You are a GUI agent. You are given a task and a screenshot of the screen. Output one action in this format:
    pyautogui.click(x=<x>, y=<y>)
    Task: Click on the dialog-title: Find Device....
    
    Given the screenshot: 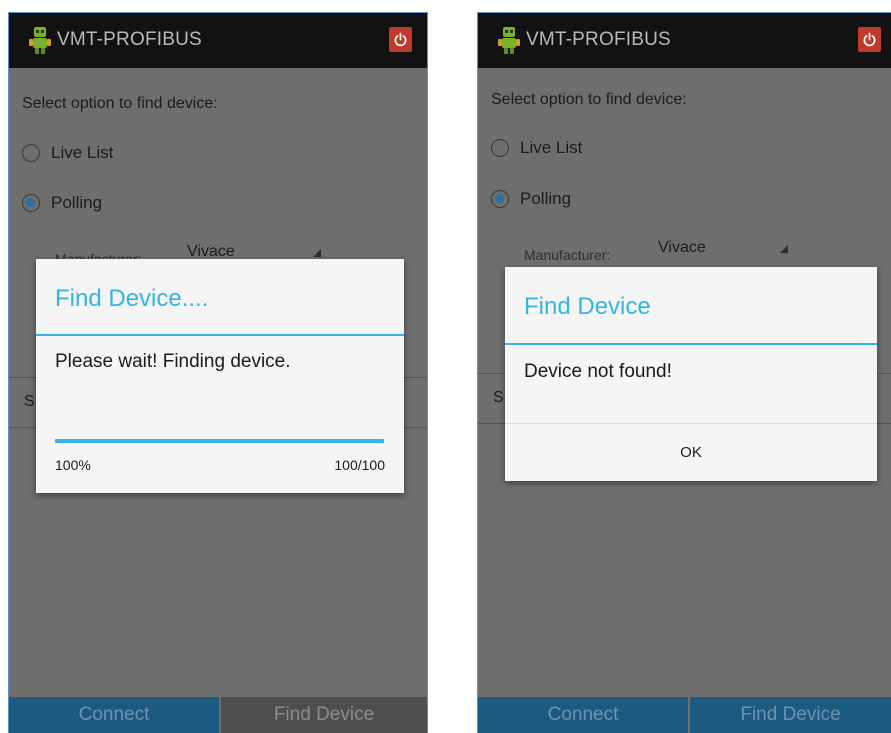 What is the action you would take?
    pyautogui.click(x=132, y=298)
    